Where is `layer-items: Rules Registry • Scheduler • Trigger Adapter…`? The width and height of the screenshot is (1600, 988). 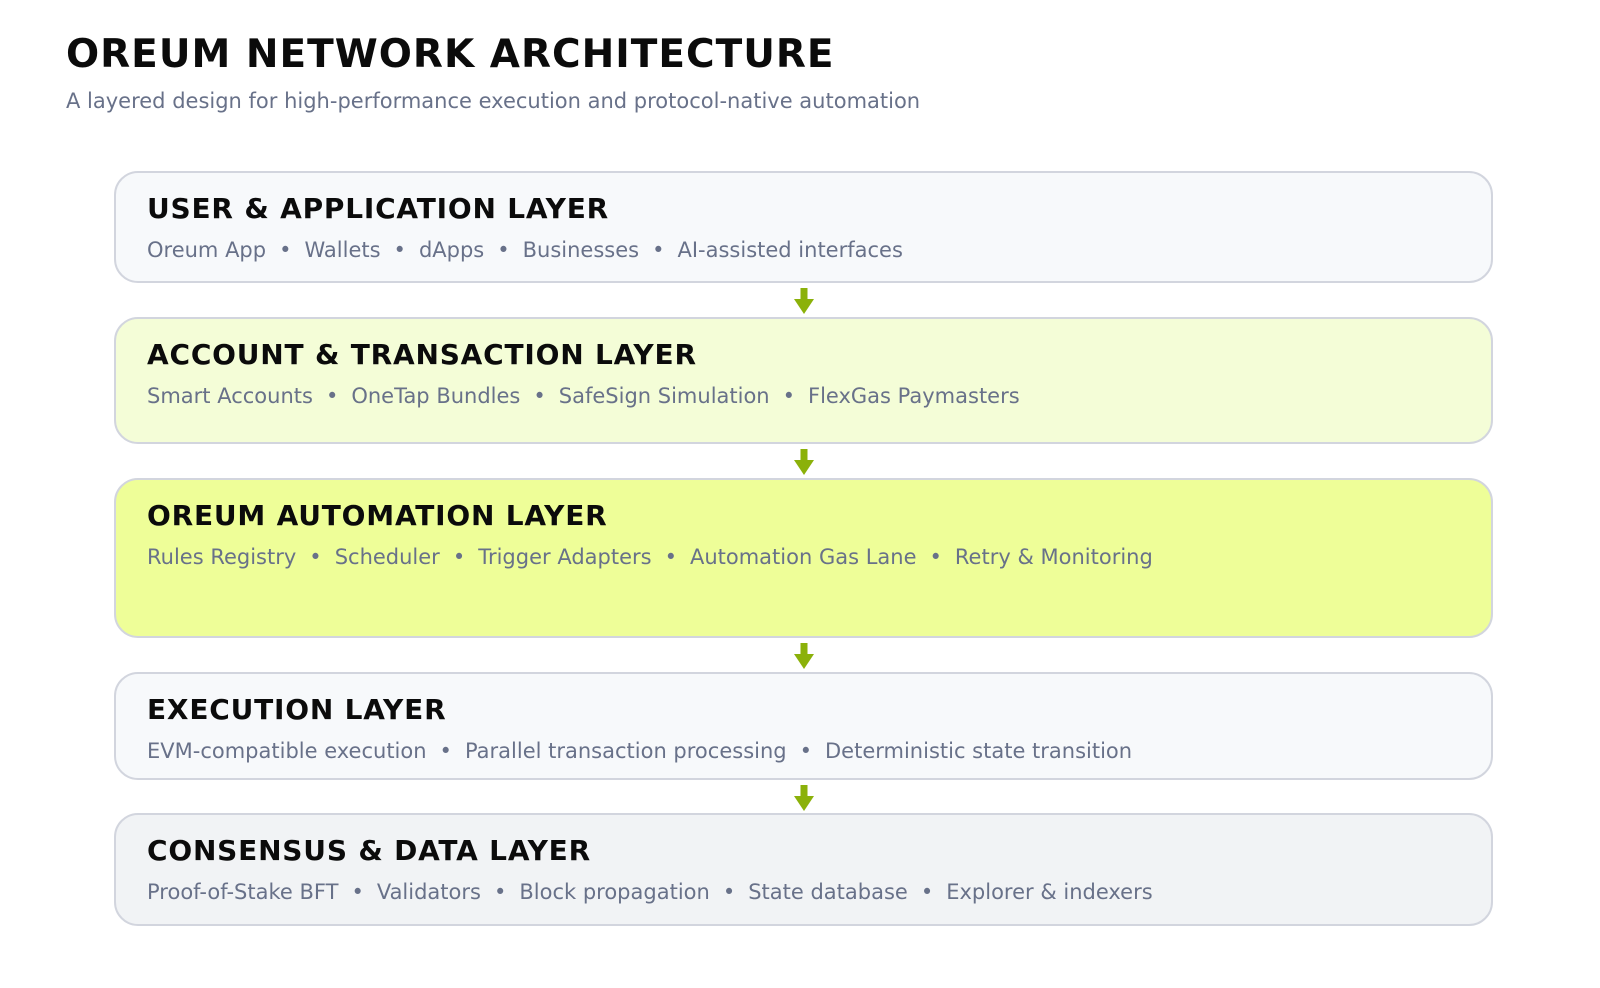
layer-items: Rules Registry • Scheduler • Trigger Adapter… is located at coordinates (819, 557).